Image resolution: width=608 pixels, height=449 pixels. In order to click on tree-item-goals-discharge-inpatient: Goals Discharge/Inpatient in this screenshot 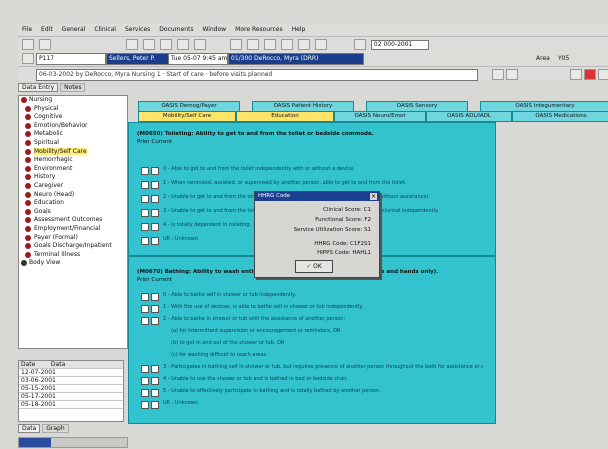, I will do `click(73, 246)`.